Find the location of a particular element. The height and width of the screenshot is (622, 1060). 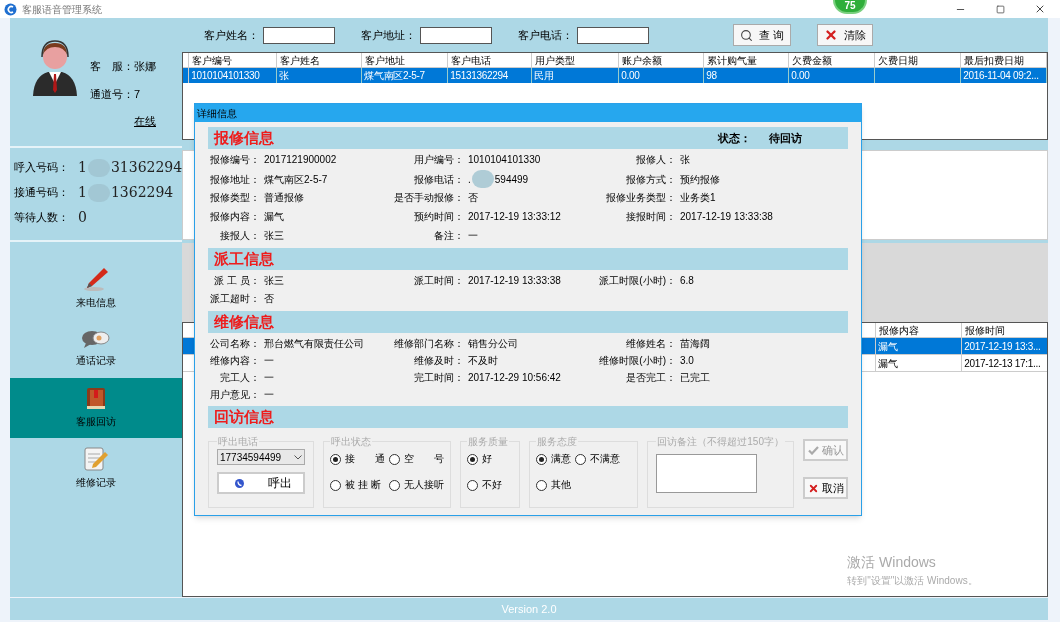

field-value: 2017-12-19 13:33:12 is located at coordinates (514, 217).